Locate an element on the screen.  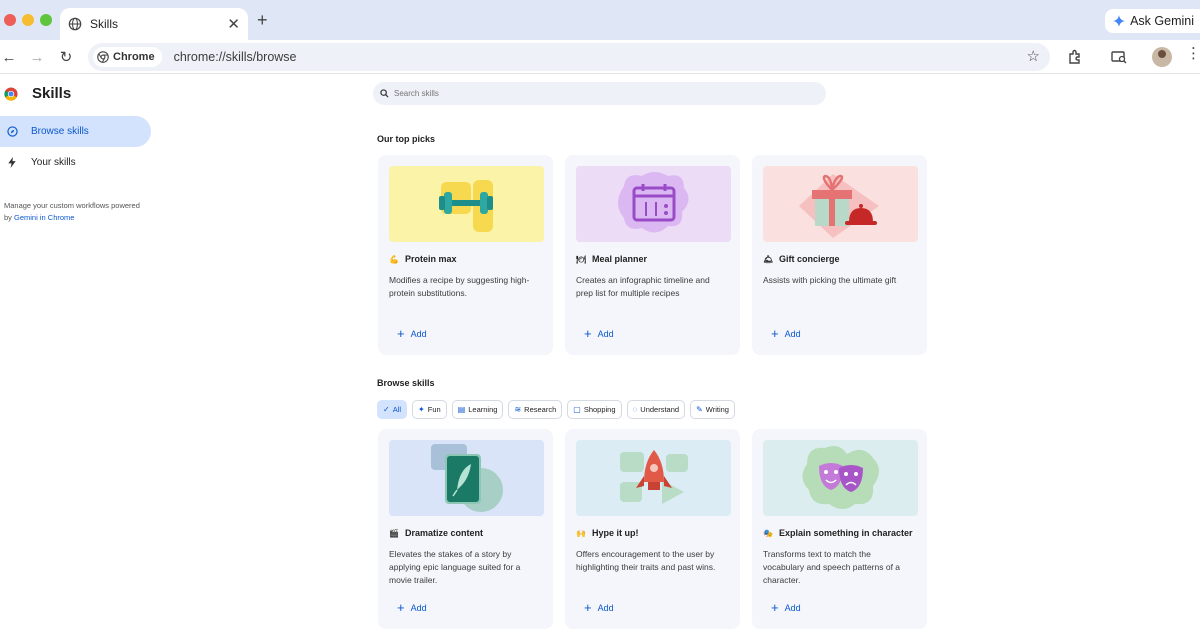
calendar-utensils-icon is located at coordinates (653, 202).